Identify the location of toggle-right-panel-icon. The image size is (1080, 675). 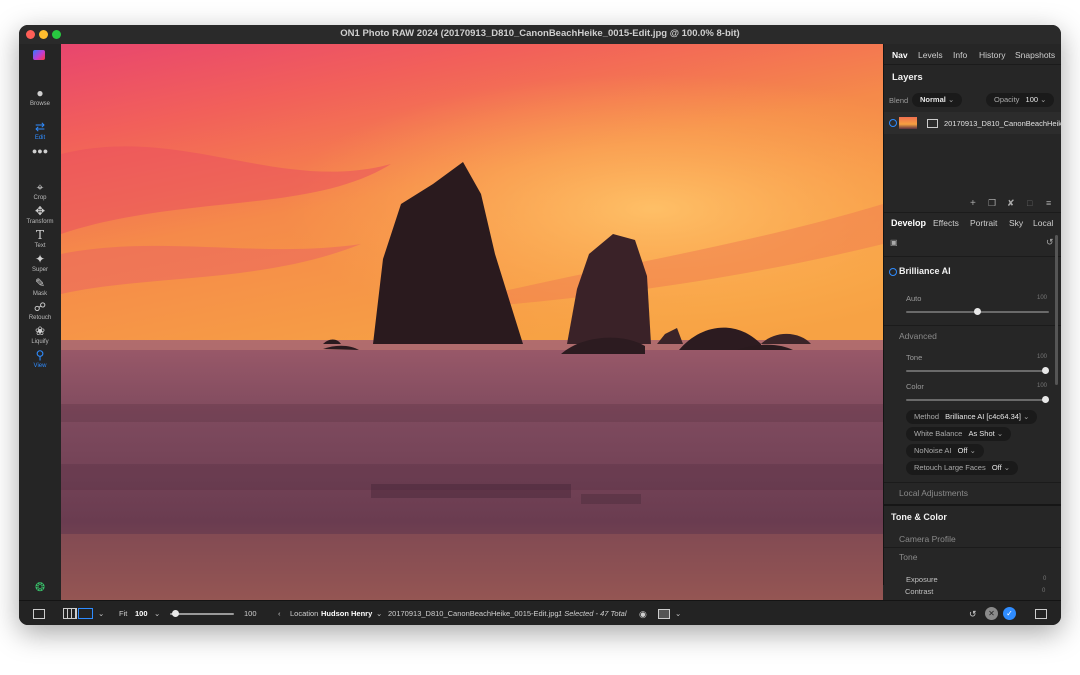
(1041, 614).